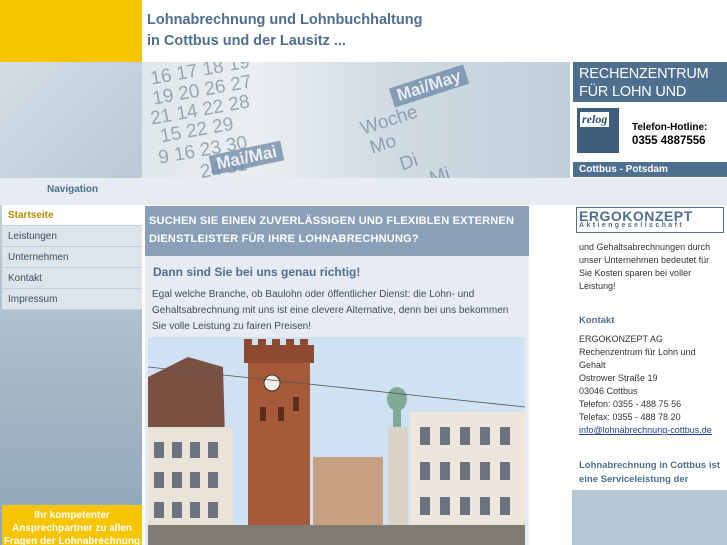  What do you see at coordinates (608, 391) in the screenshot?
I see `contact-city: 03046 Cottbus` at bounding box center [608, 391].